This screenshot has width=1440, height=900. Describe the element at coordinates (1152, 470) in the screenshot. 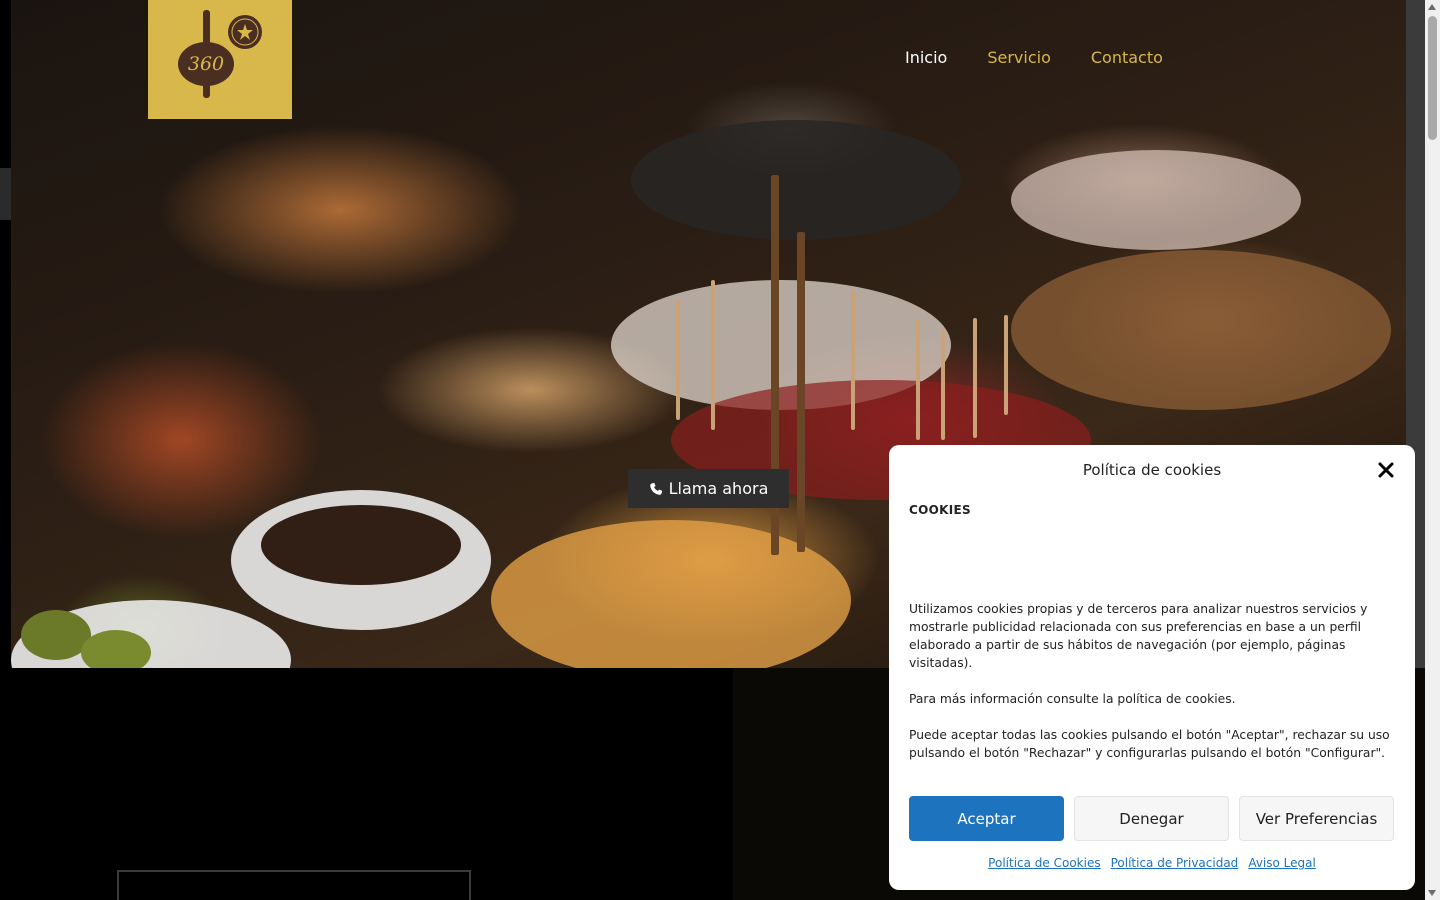

I see `cookie-dialog-title: Política de cookies` at that location.